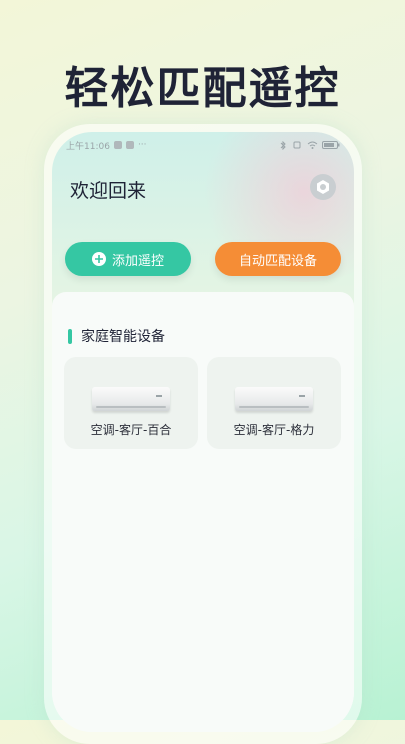 Image resolution: width=405 pixels, height=744 pixels. I want to click on wifi-icon, so click(312, 145).